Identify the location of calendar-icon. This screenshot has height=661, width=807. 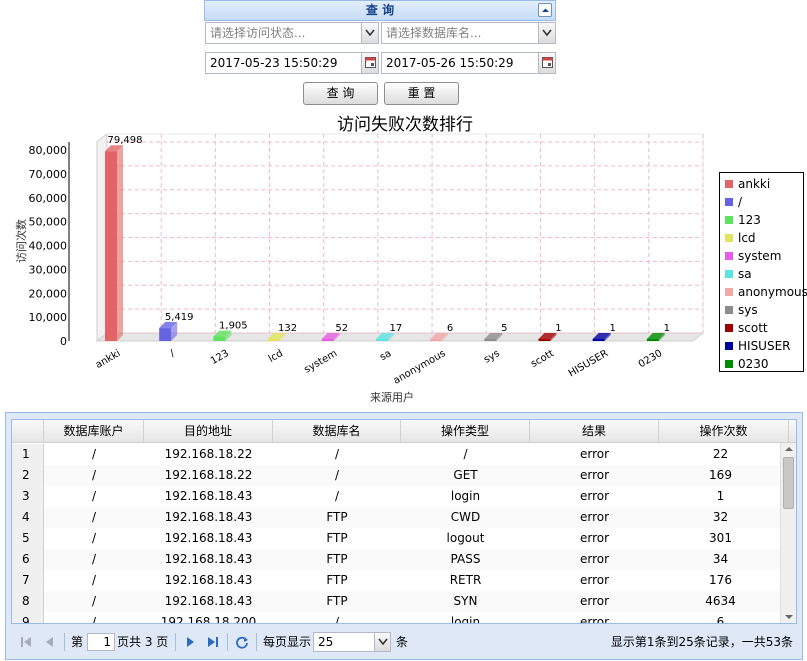
(370, 62).